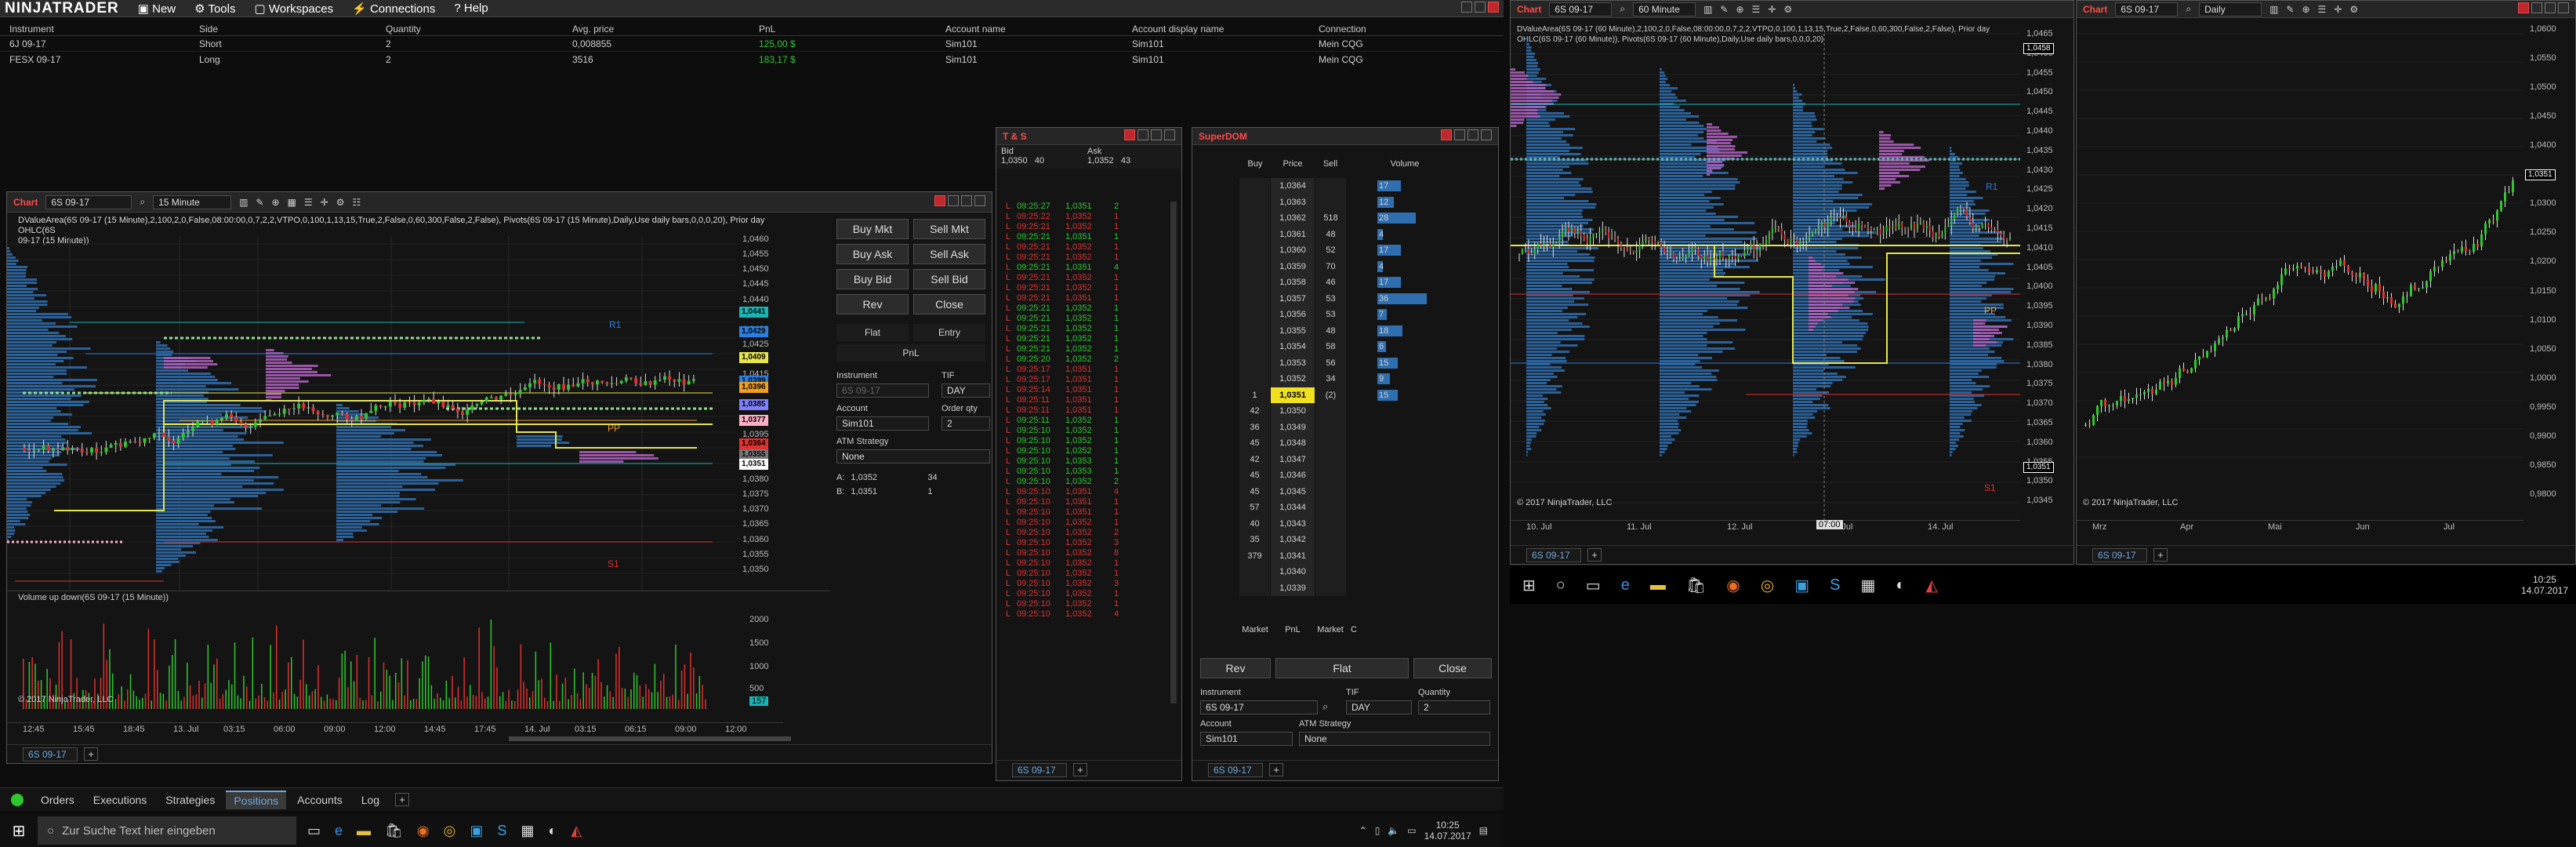 The width and height of the screenshot is (2576, 847). What do you see at coordinates (1665, 9) in the screenshot?
I see `interval-selector: 60 Minute` at bounding box center [1665, 9].